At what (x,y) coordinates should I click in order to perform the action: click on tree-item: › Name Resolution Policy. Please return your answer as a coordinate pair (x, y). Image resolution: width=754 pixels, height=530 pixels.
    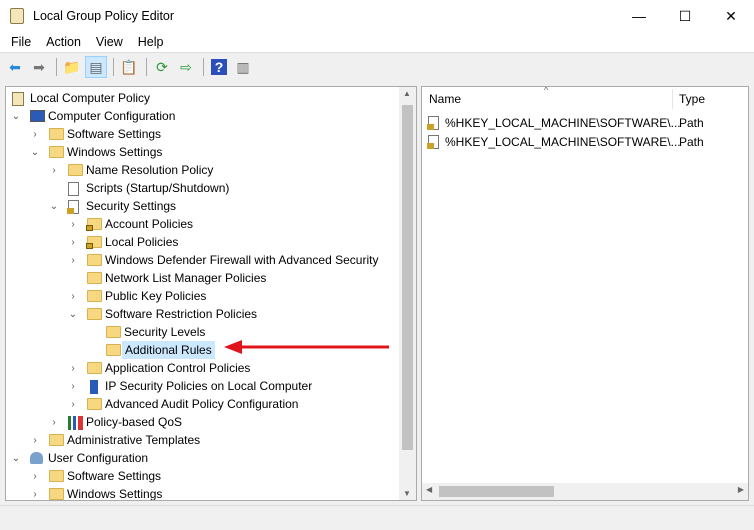
    Looking at the image, I should click on (203, 170).